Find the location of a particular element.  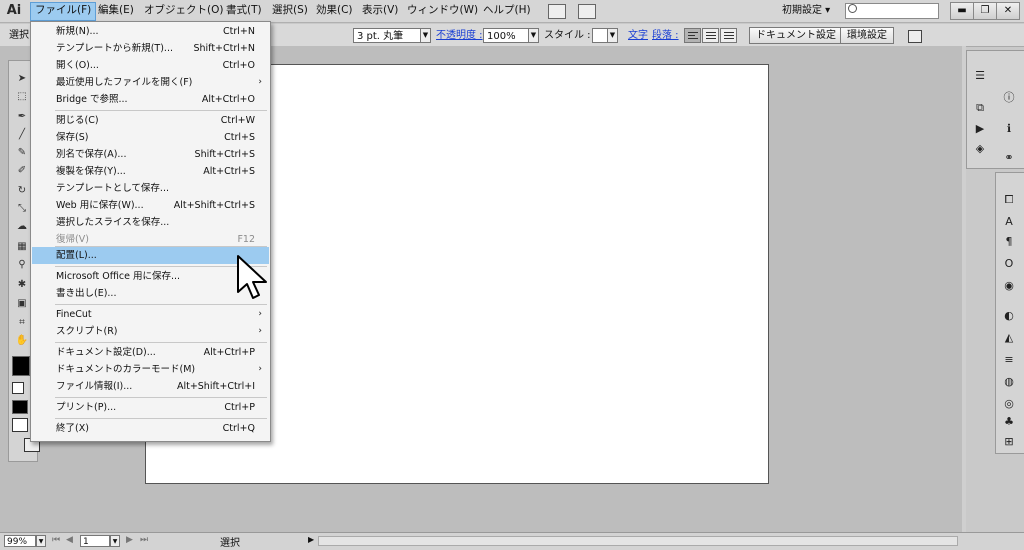

menu-item-document-color-mode: ドキュメントのカラーモード(M) › is located at coordinates (150, 369).